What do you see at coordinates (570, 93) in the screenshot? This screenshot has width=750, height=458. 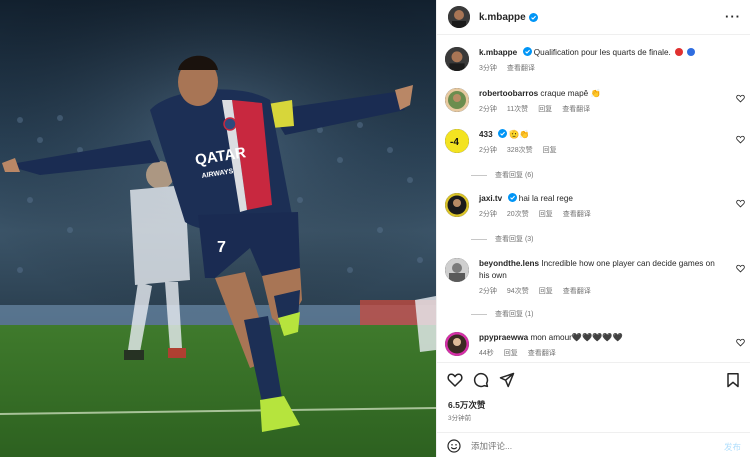 I see `comment-text: craque mapê 👏` at bounding box center [570, 93].